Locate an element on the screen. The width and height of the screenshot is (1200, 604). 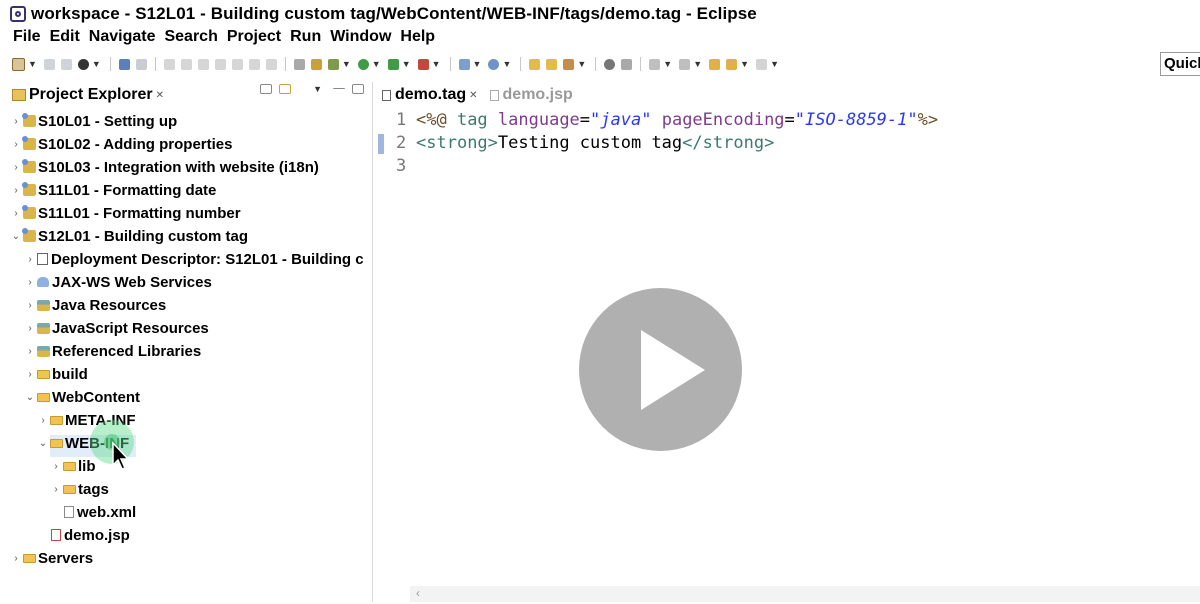
tree-item-s11l01-date: › S11L01 - Formatting date is located at coordinates (113, 190).